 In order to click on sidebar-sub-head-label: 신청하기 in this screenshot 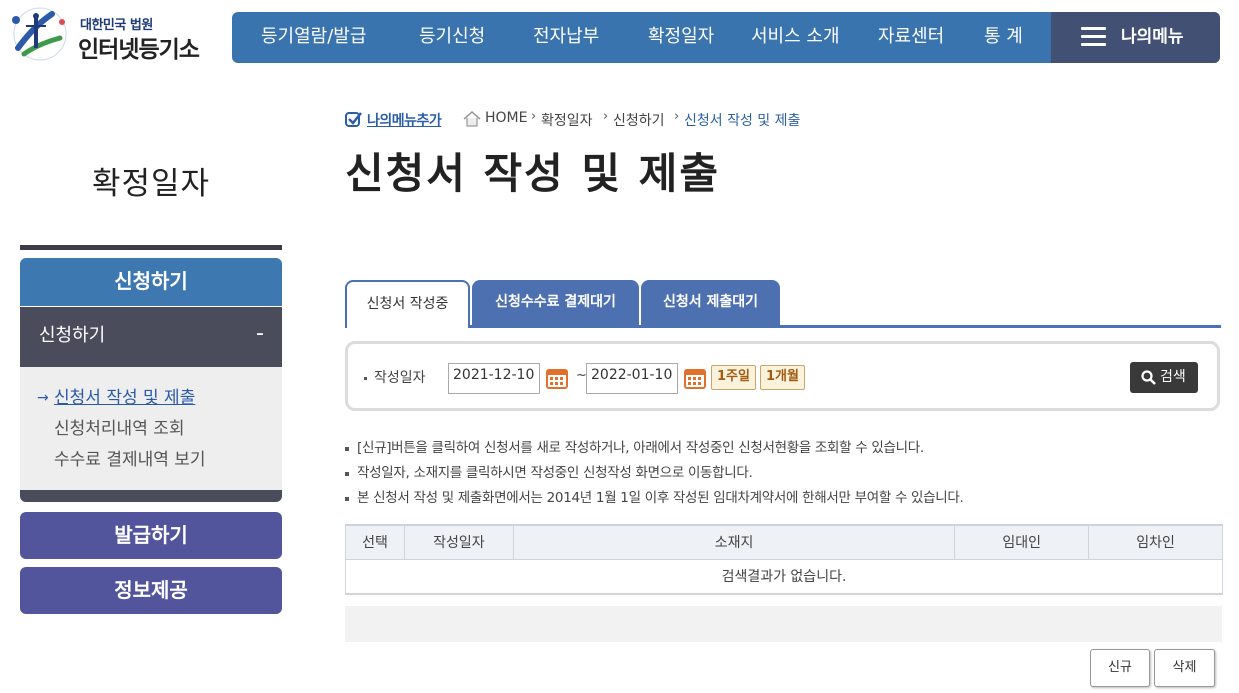, I will do `click(72, 335)`.